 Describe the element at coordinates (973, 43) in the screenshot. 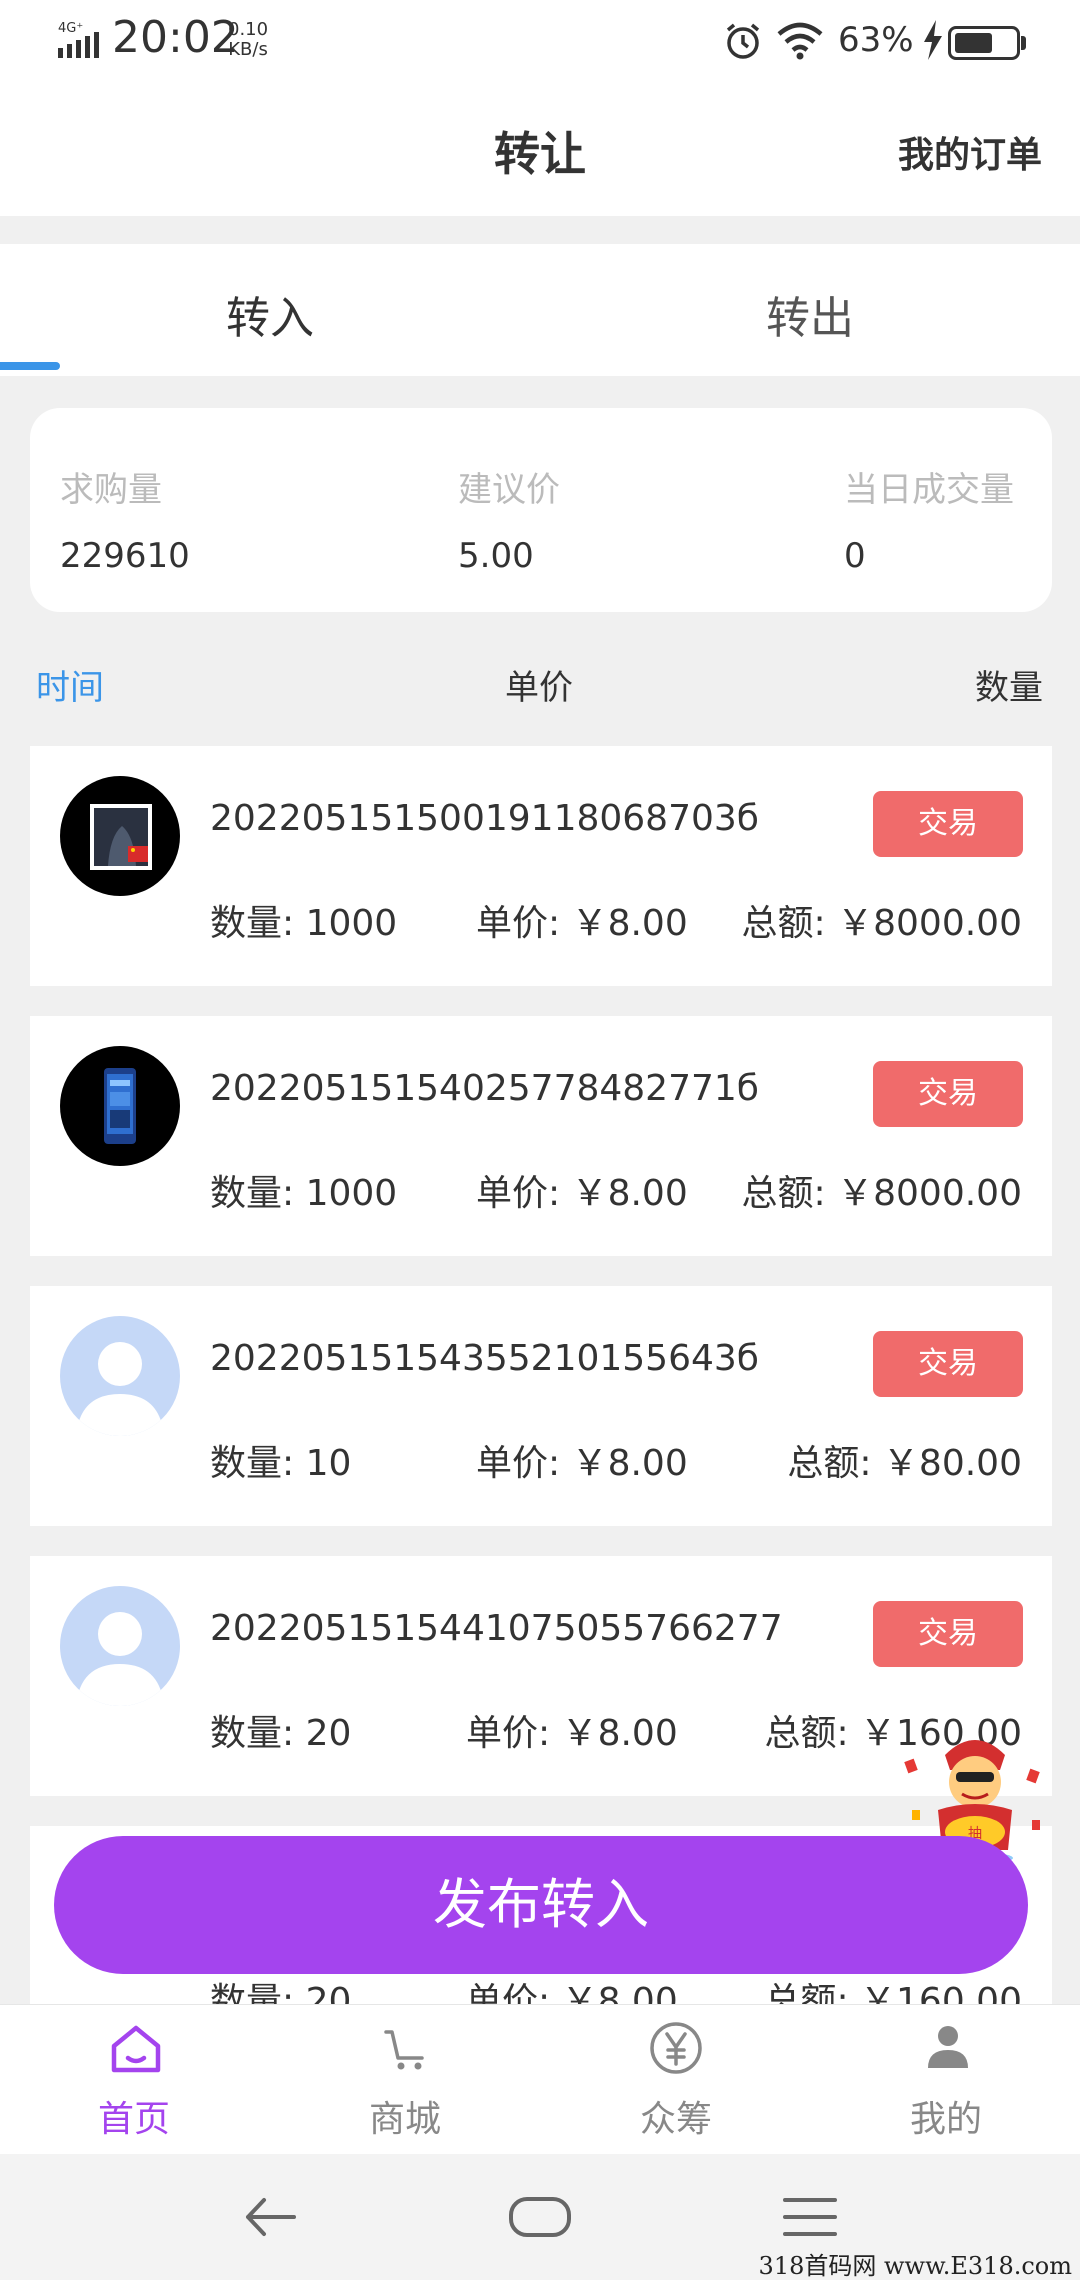

I see `battery-level` at that location.